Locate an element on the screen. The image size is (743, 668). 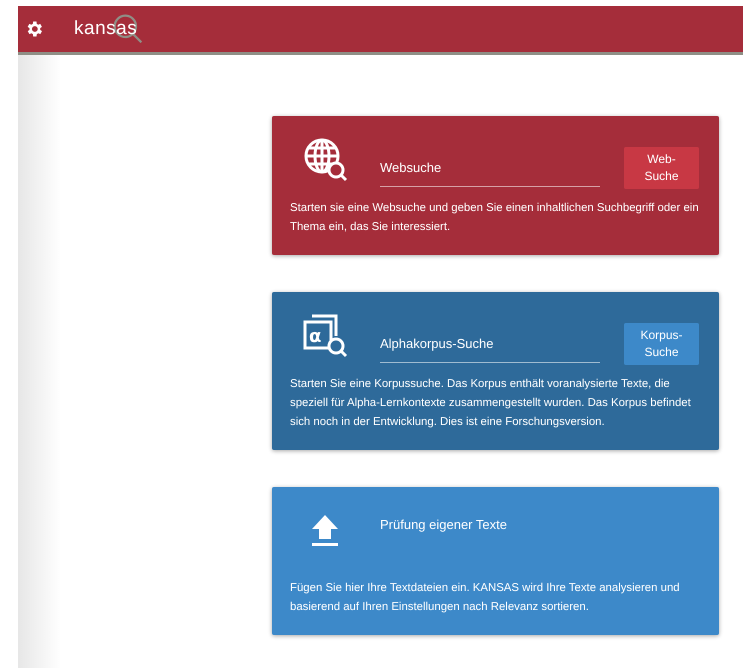
search-button: Korpus-Suche is located at coordinates (661, 344).